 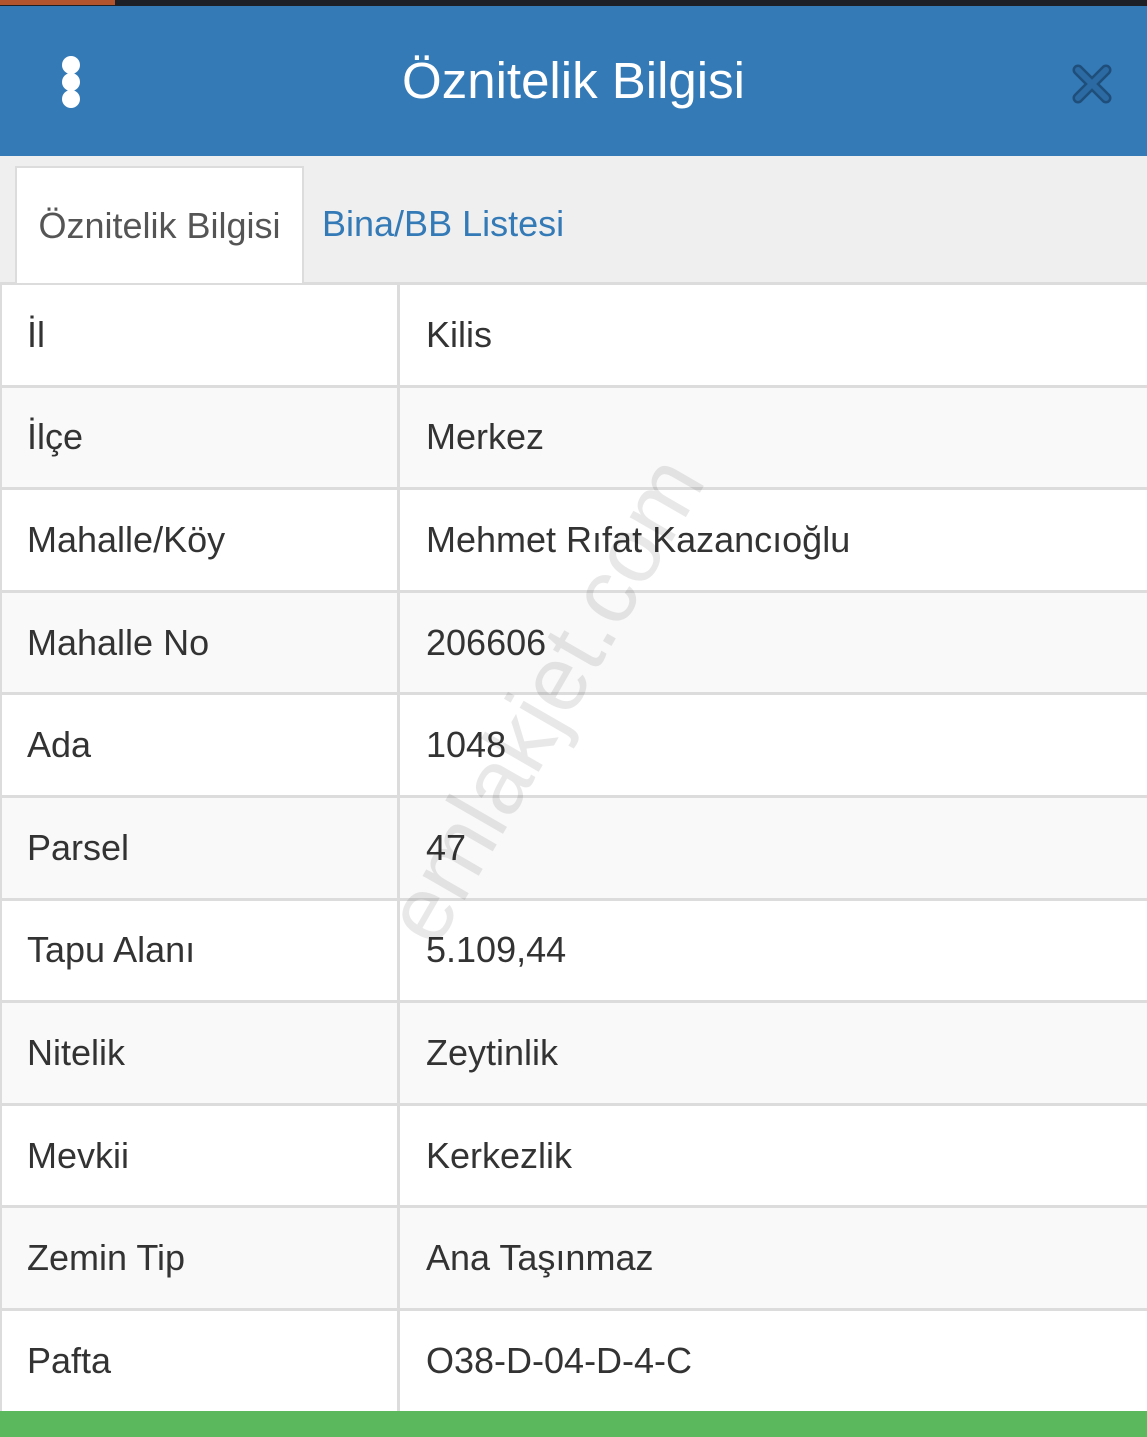 What do you see at coordinates (485, 437) in the screenshot?
I see `attribute-value: Merkez` at bounding box center [485, 437].